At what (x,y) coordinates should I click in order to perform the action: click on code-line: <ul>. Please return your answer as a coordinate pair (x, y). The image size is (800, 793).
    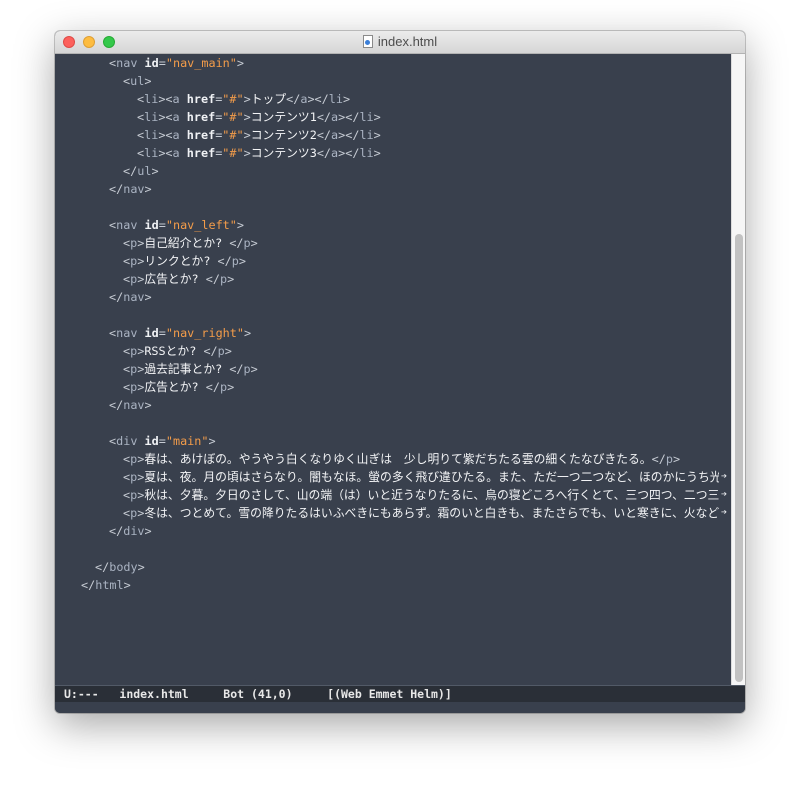
    Looking at the image, I should click on (392, 81).